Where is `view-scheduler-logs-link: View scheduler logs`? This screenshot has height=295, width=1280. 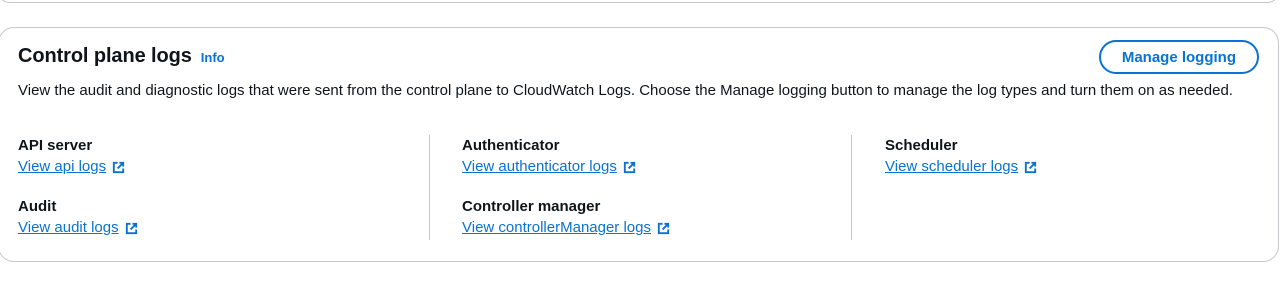
view-scheduler-logs-link: View scheduler logs is located at coordinates (961, 167).